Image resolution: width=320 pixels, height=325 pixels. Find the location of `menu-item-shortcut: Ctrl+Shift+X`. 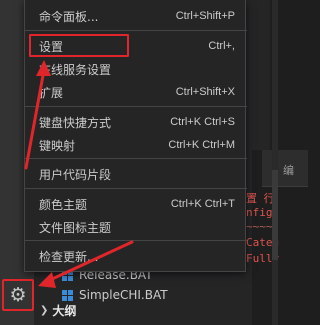

menu-item-shortcut: Ctrl+Shift+X is located at coordinates (205, 92).